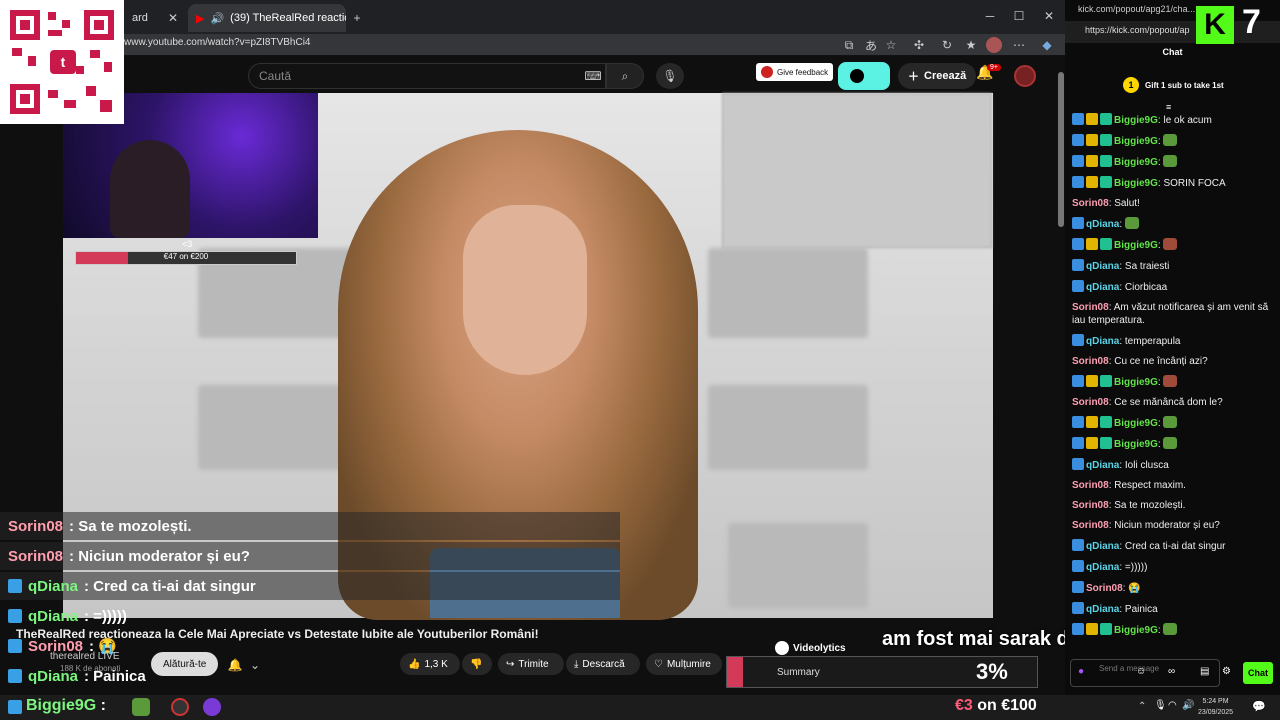 The image size is (1280, 720). What do you see at coordinates (937, 76) in the screenshot?
I see `create-button: ＋ Creează` at bounding box center [937, 76].